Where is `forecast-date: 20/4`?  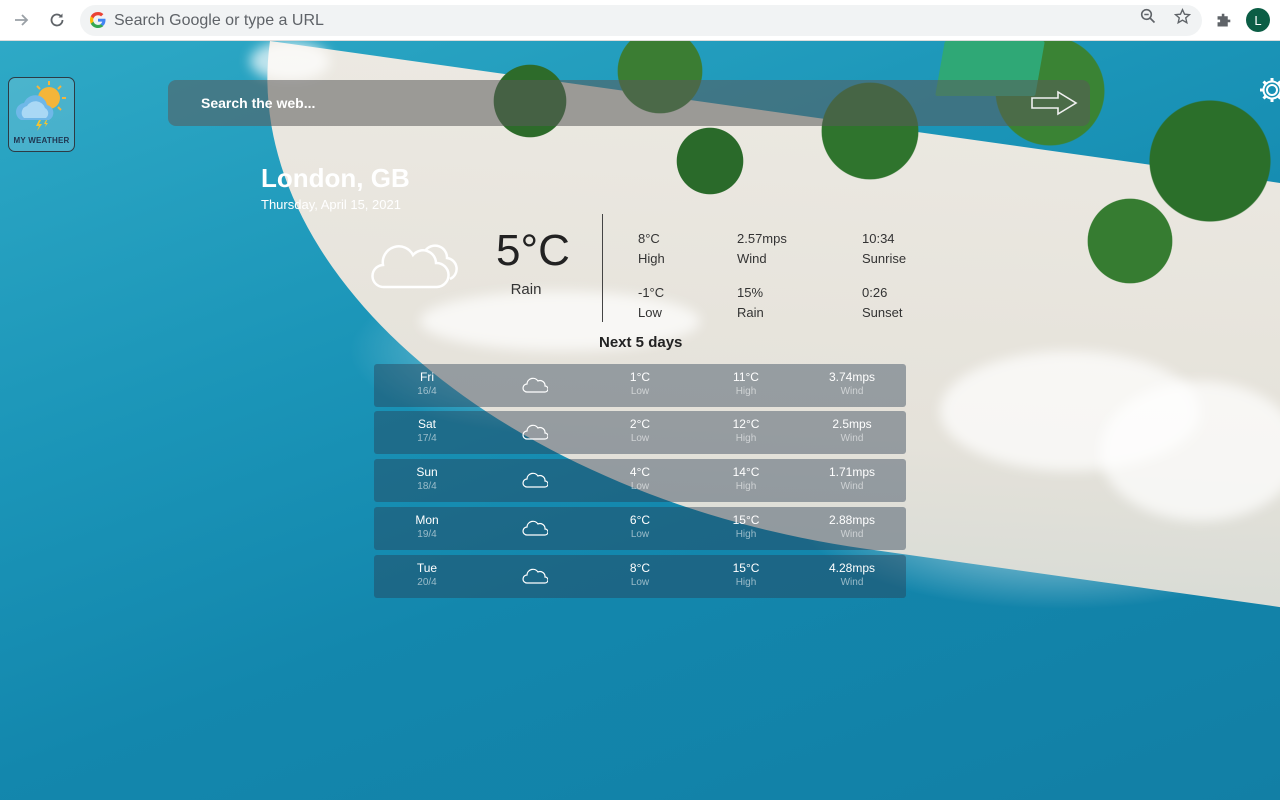 forecast-date: 20/4 is located at coordinates (427, 582).